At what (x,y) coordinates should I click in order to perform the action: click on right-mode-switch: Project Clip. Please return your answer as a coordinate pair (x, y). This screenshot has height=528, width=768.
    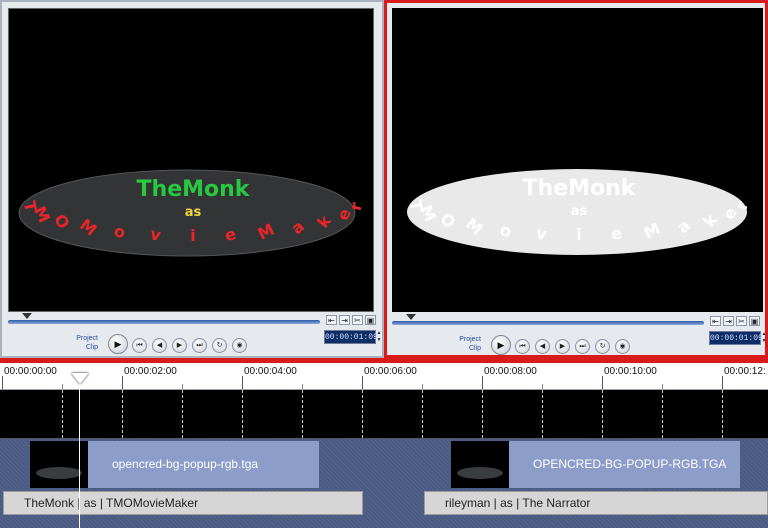
    Looking at the image, I should click on (466, 344).